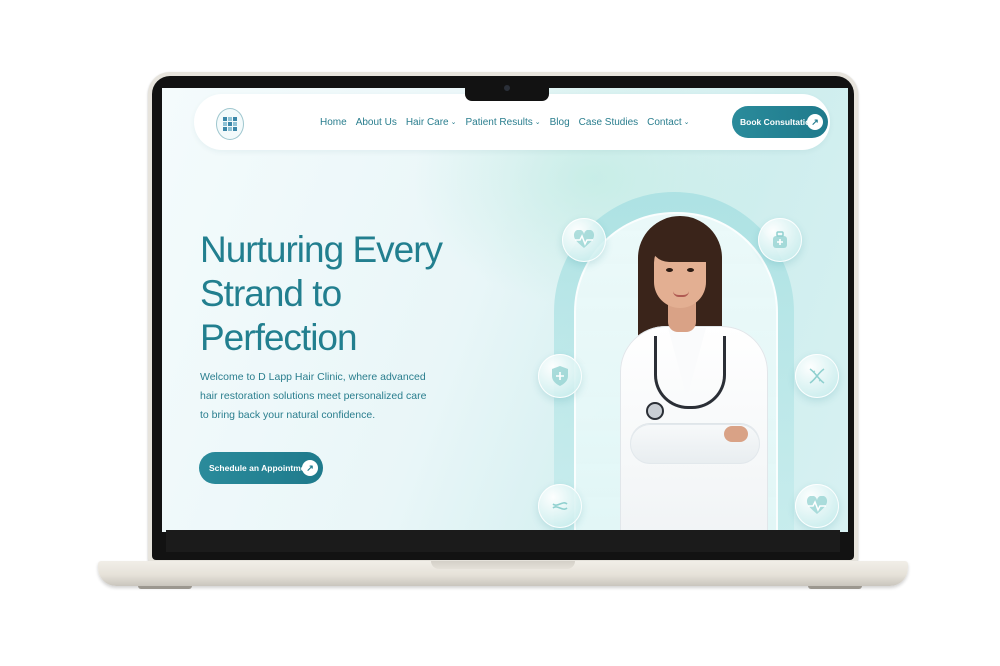 This screenshot has height=666, width=1000. I want to click on screen-chin, so click(503, 541).